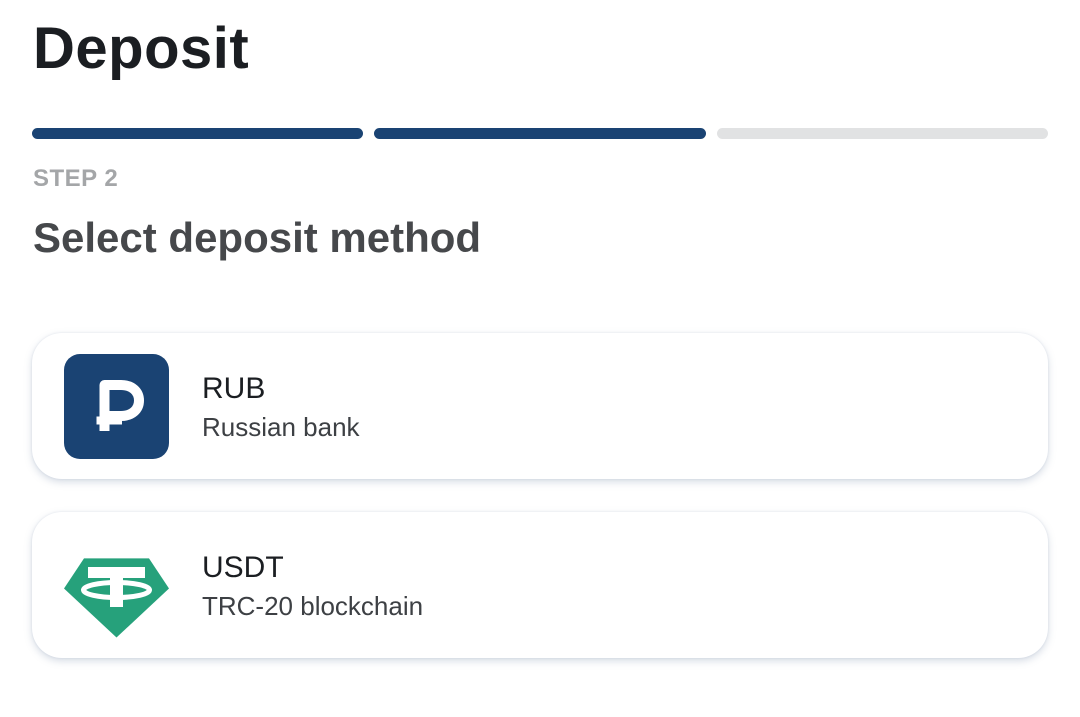 This screenshot has height=717, width=1080. I want to click on method-description: Russian bank, so click(281, 427).